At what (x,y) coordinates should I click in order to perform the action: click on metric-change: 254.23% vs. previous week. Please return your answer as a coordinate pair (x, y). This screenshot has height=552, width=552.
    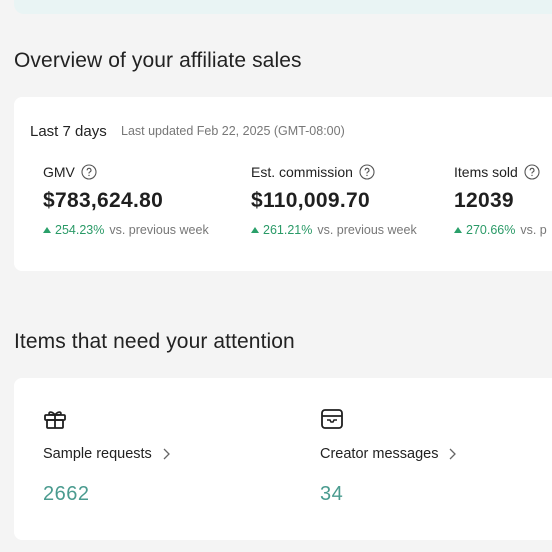
    Looking at the image, I should click on (126, 230).